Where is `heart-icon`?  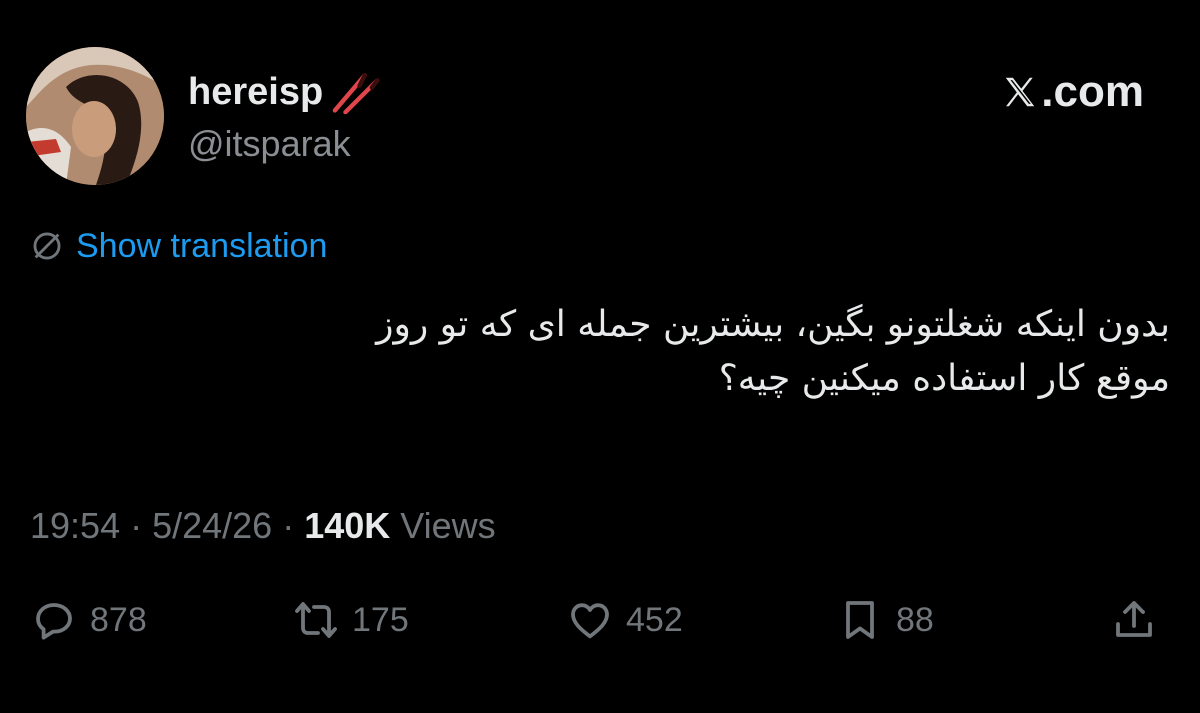 heart-icon is located at coordinates (590, 621).